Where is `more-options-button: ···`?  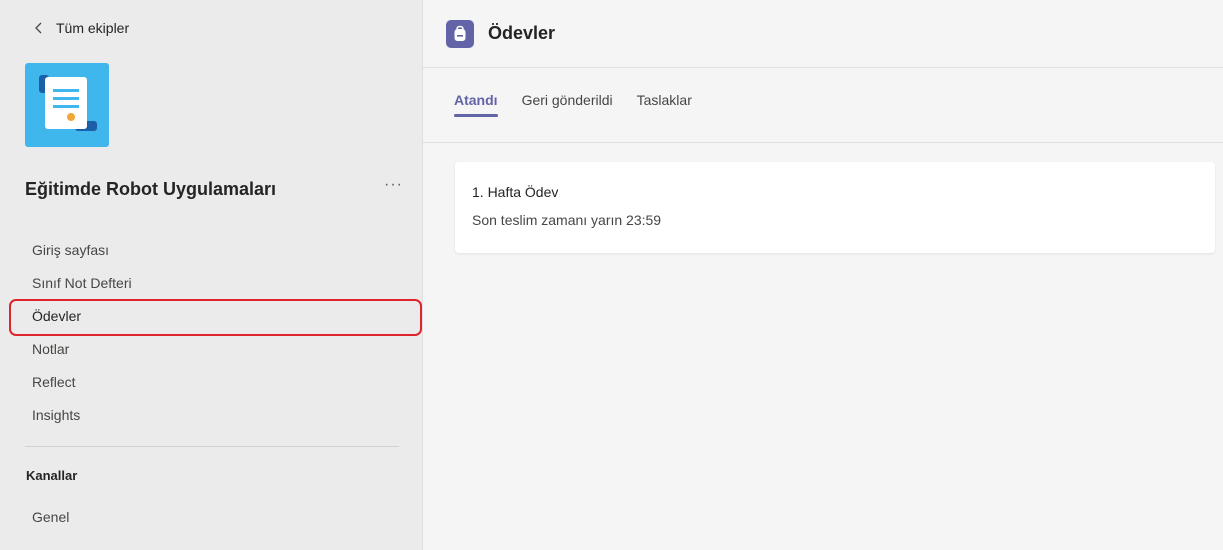
more-options-button: ··· is located at coordinates (393, 185).